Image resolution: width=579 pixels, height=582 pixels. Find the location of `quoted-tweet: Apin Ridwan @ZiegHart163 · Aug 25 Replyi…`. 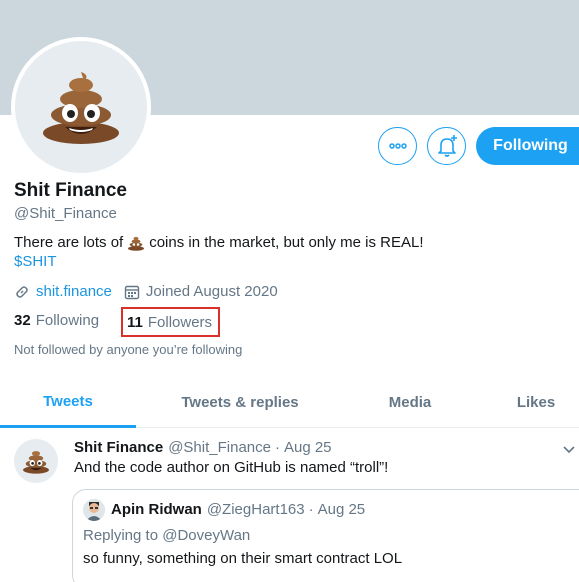

quoted-tweet: Apin Ridwan @ZiegHart163 · Aug 25 Replyi… is located at coordinates (325, 535).